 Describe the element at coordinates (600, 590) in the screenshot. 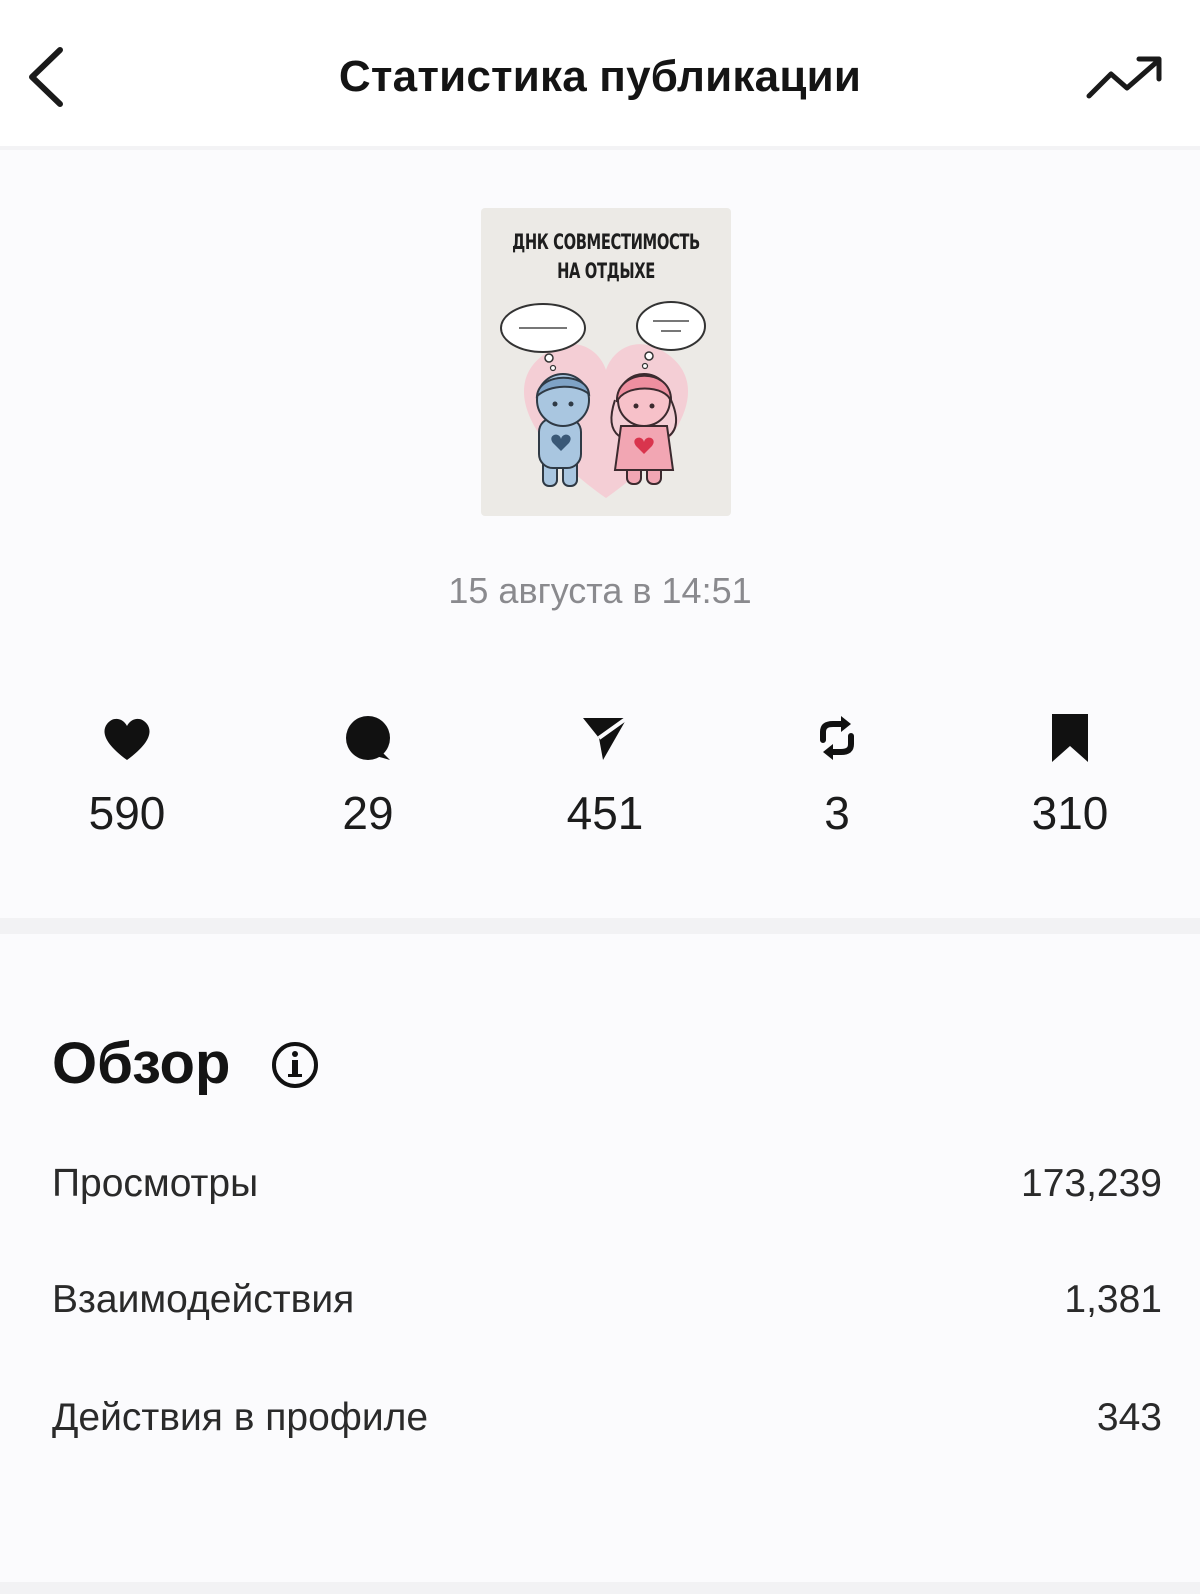

I see `post-date: 15 августа в 14:51` at that location.